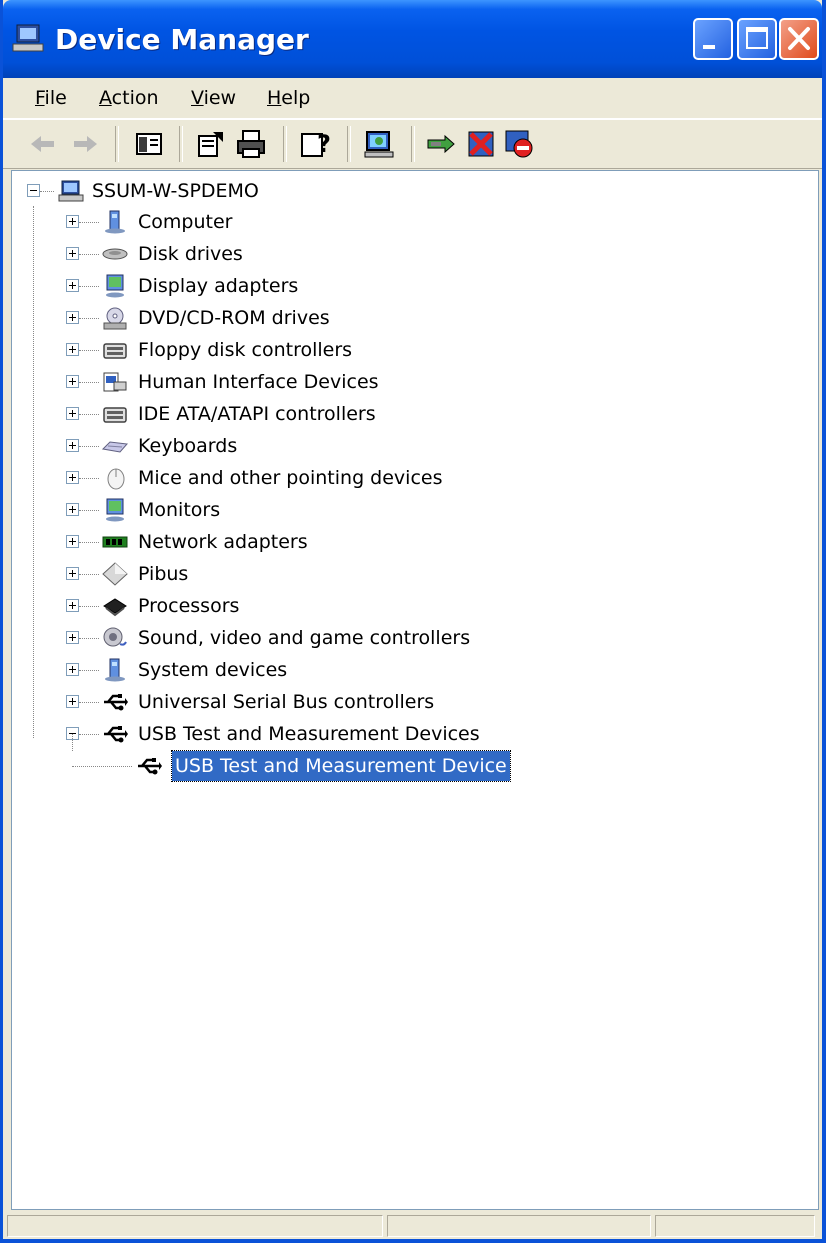  I want to click on tree-category-row: Processors, so click(412, 606).